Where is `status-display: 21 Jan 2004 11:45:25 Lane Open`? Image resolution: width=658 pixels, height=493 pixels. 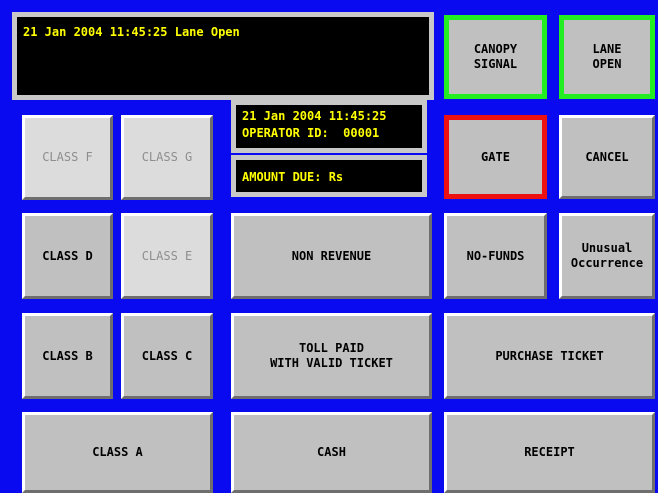 status-display: 21 Jan 2004 11:45:25 Lane Open is located at coordinates (223, 56).